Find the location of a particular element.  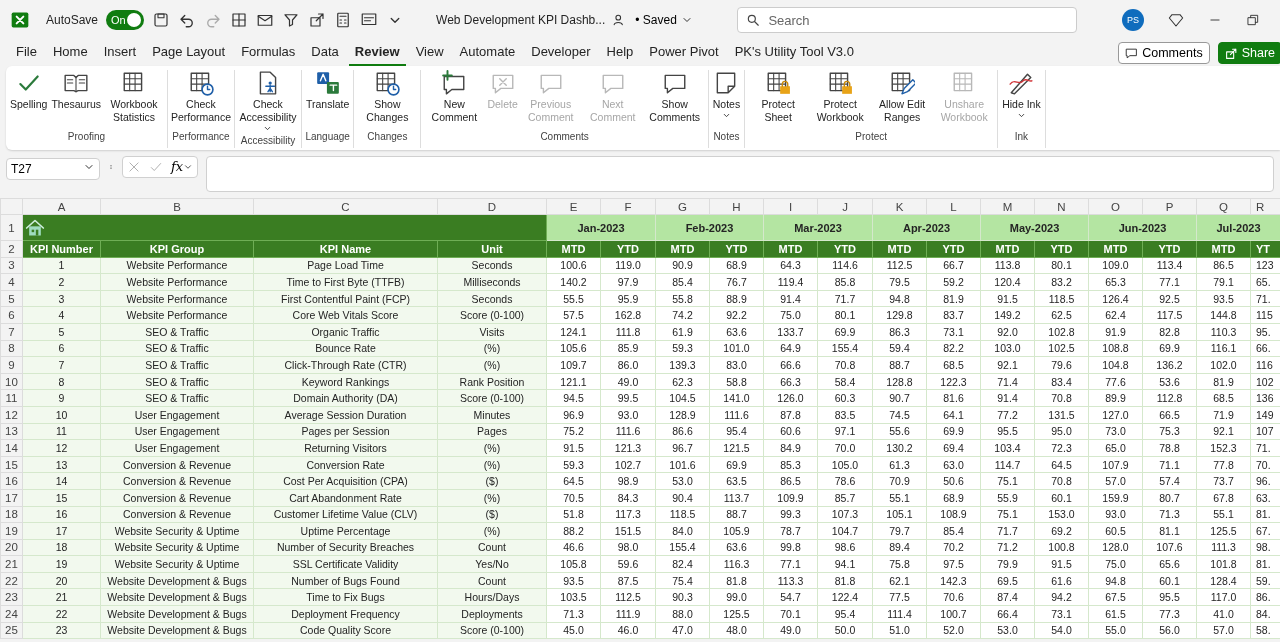

menu-tab: PK's Utility Tool V3.0 is located at coordinates (794, 53).